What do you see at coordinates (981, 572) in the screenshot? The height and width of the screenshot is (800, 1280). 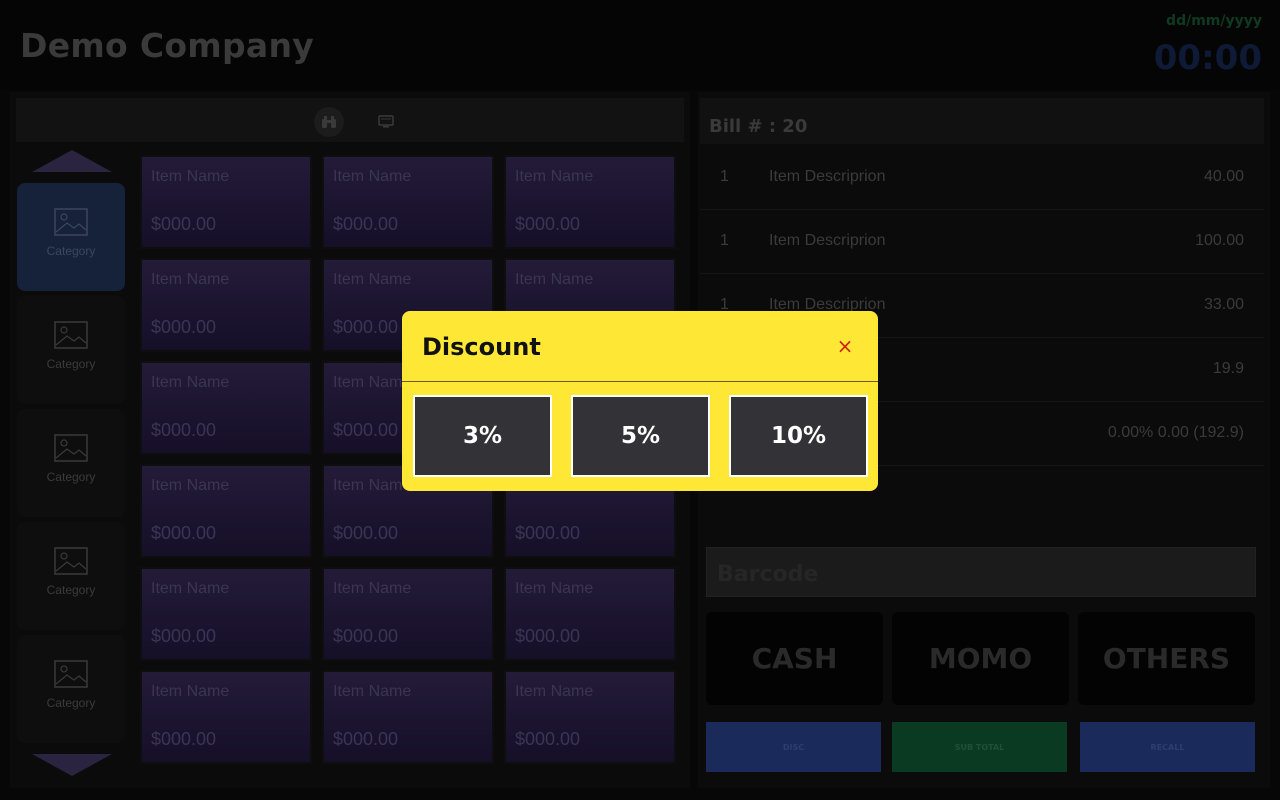 I see `barcode-input: Barcode` at bounding box center [981, 572].